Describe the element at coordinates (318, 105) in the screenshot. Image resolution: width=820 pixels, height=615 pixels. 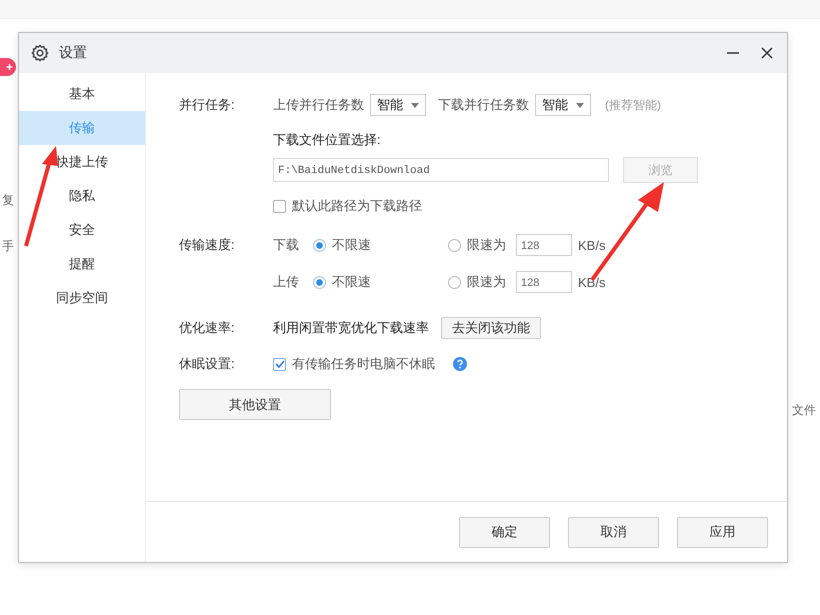
I see `field-label: 上传并行任务数` at that location.